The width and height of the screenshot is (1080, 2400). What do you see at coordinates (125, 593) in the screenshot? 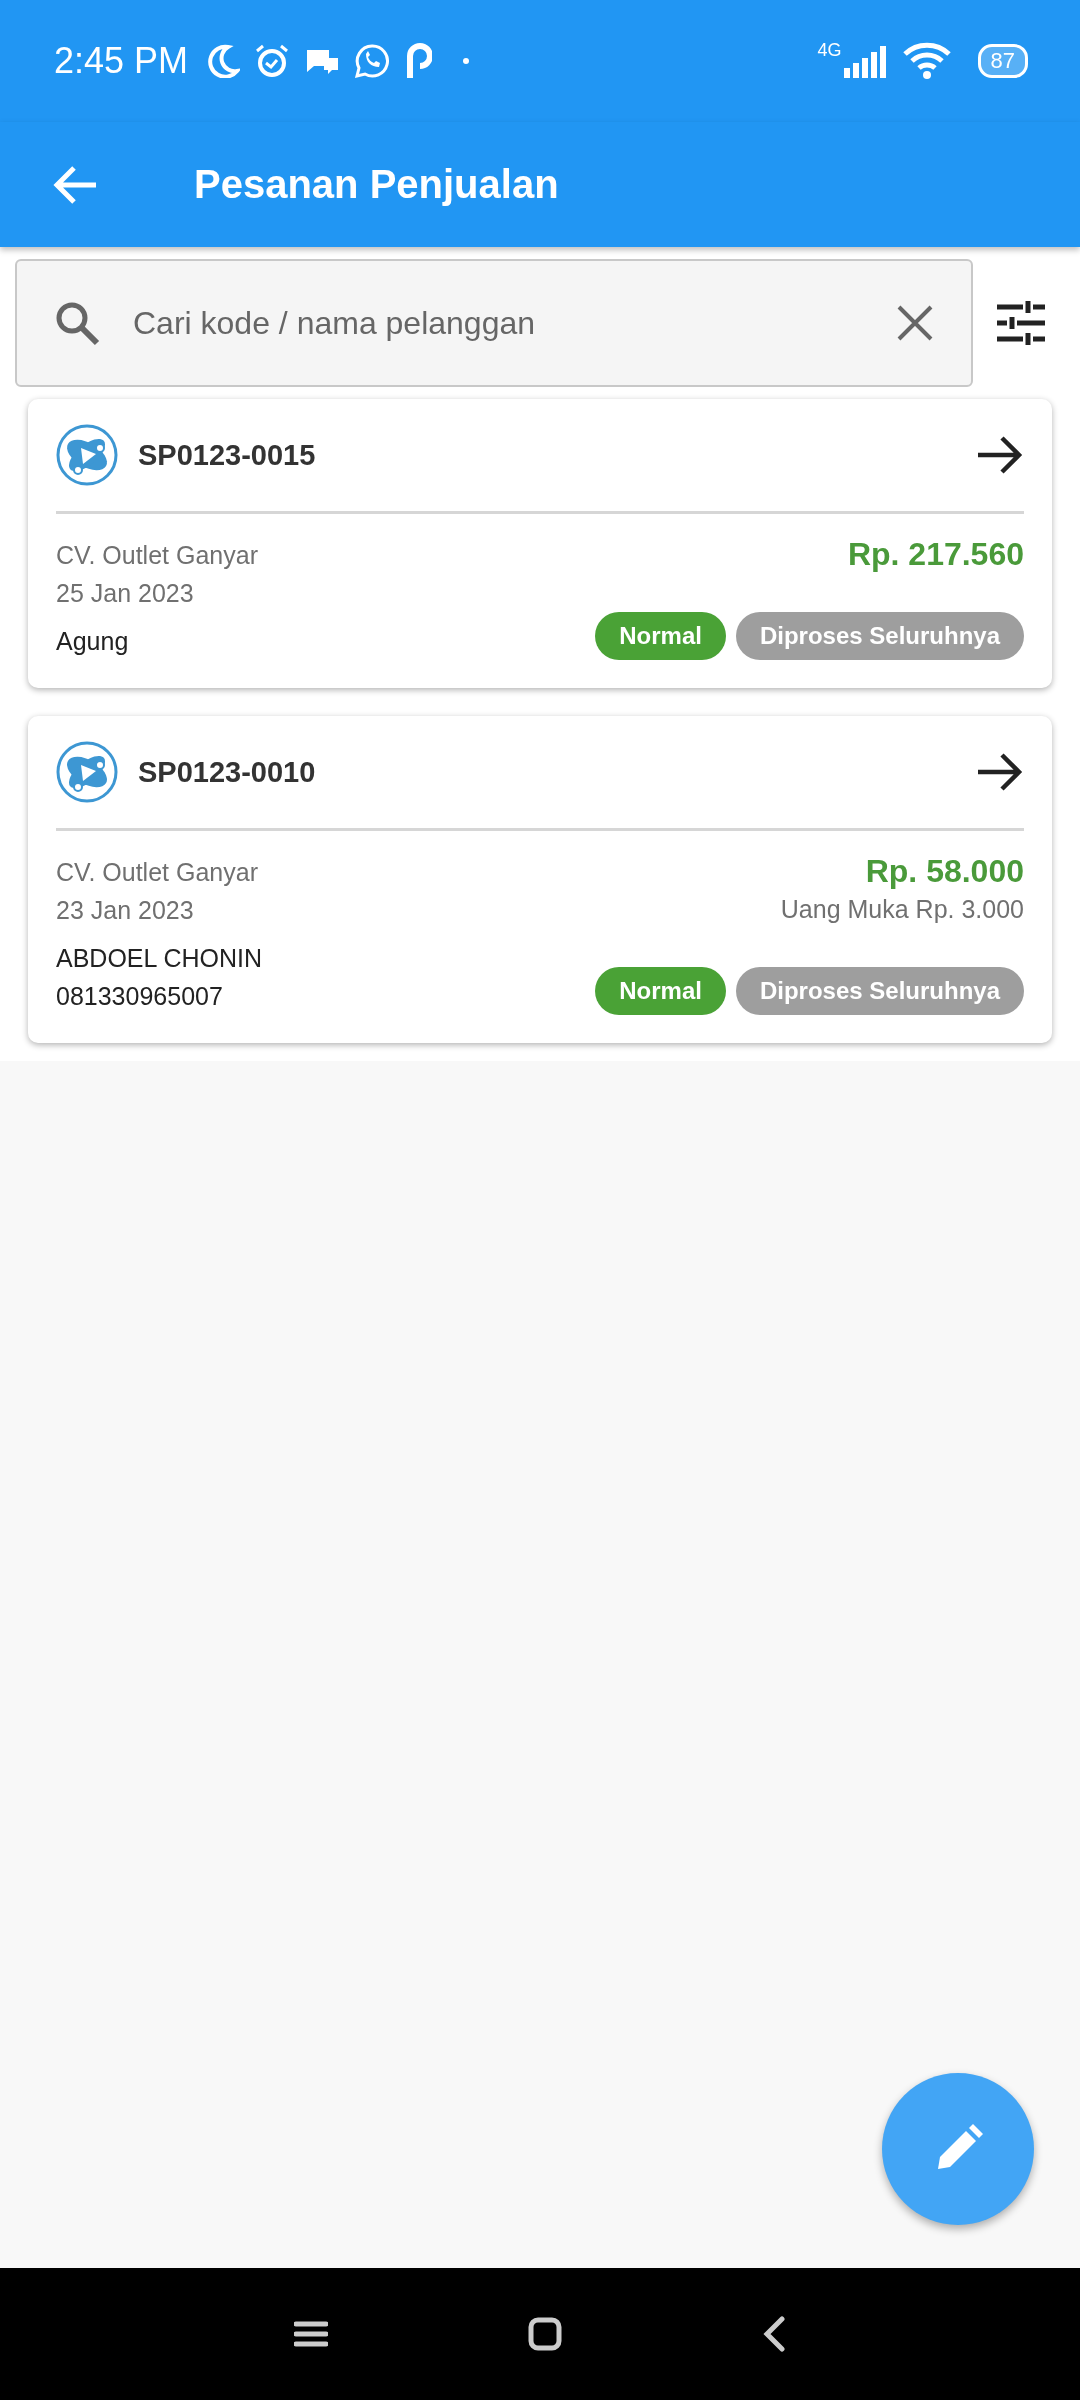
I see `order-date: 25 Jan 2023` at bounding box center [125, 593].